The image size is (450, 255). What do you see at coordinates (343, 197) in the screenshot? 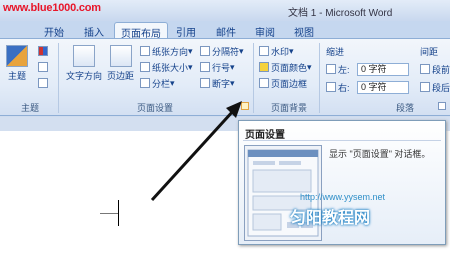
I see `watermark-url: http://www.yysem.net` at bounding box center [343, 197].